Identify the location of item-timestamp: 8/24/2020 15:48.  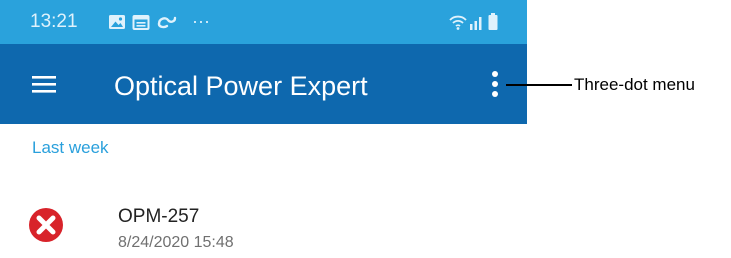
(176, 242).